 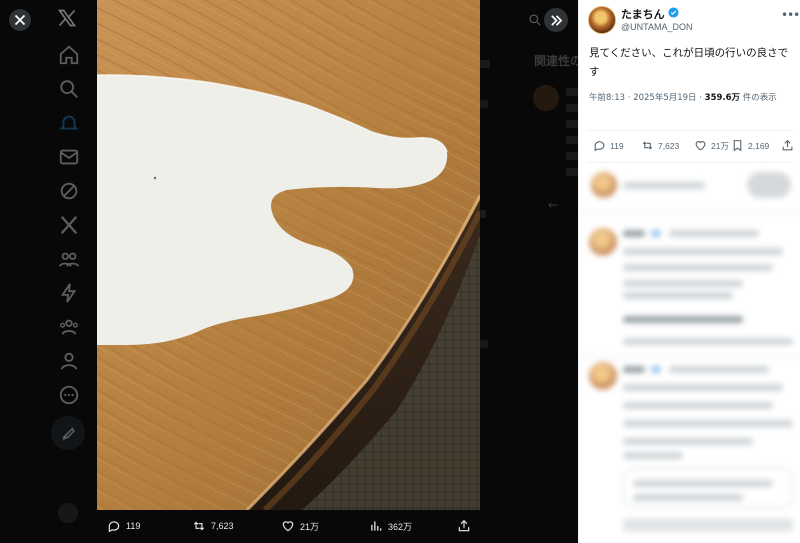 I want to click on reply-actions, so click(x=708, y=341).